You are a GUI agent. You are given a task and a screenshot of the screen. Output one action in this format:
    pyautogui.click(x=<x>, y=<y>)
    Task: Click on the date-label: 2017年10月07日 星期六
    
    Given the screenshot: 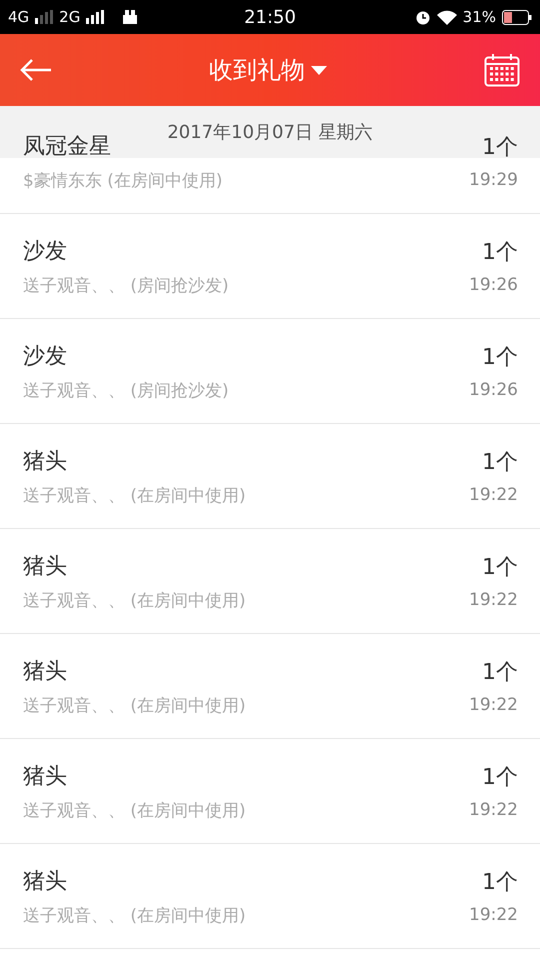 What is the action you would take?
    pyautogui.click(x=270, y=132)
    